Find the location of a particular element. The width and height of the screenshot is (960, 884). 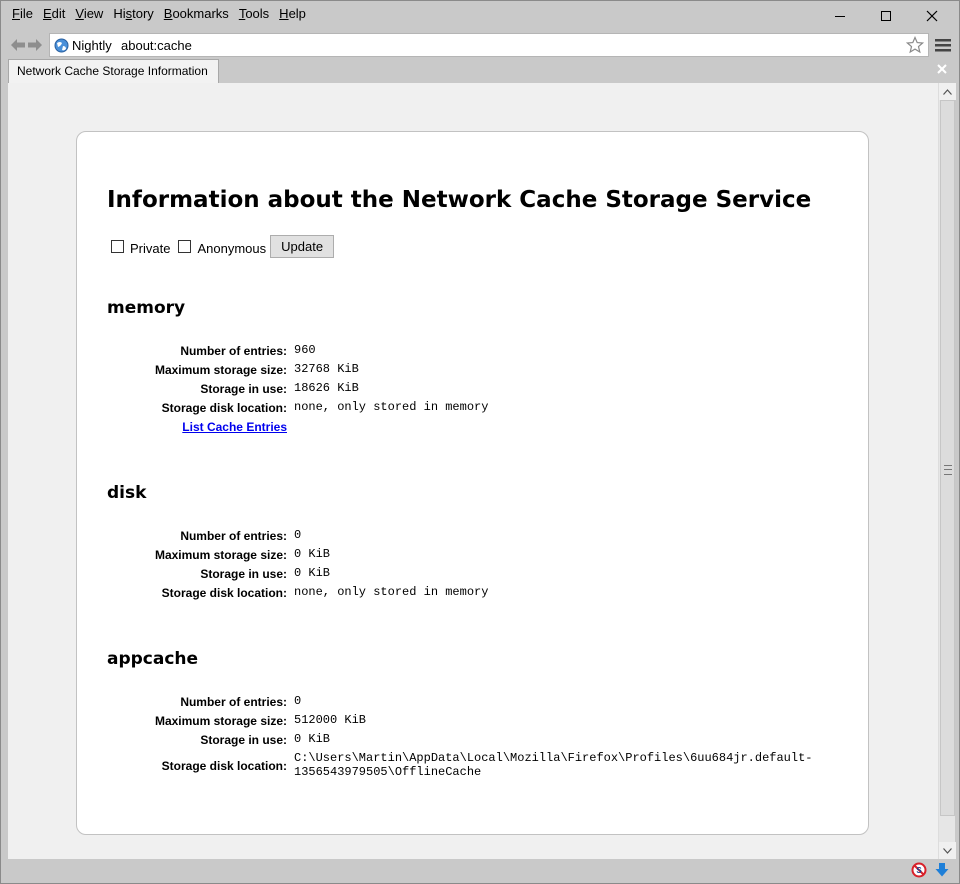

scroll-grip-icon is located at coordinates (948, 470).